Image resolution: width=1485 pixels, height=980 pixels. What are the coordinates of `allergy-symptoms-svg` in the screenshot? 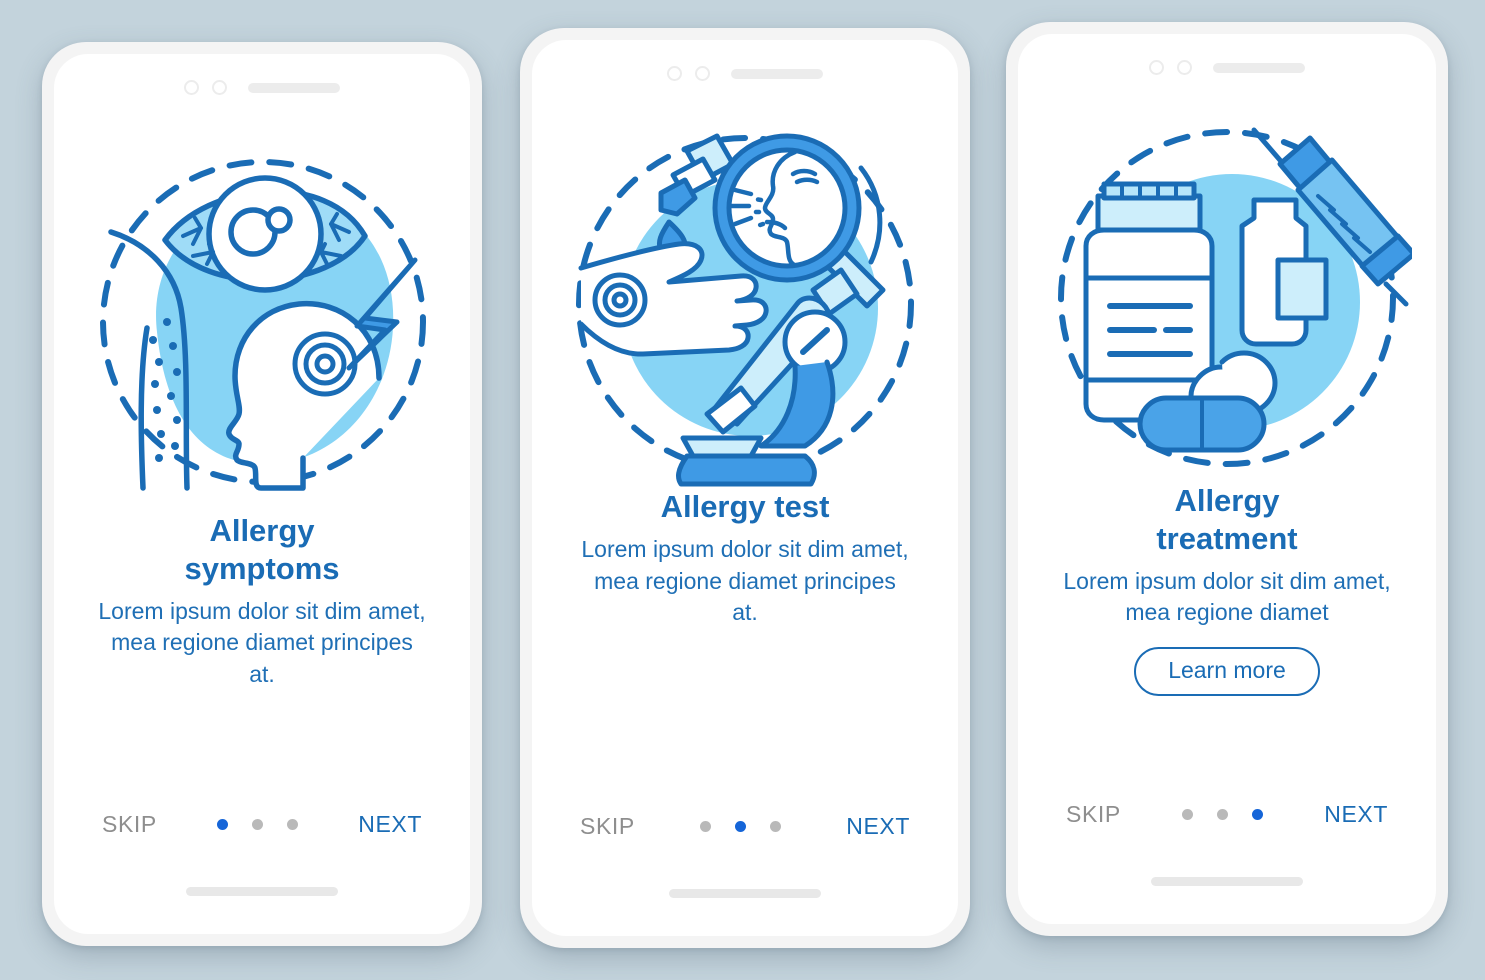 It's located at (263, 325).